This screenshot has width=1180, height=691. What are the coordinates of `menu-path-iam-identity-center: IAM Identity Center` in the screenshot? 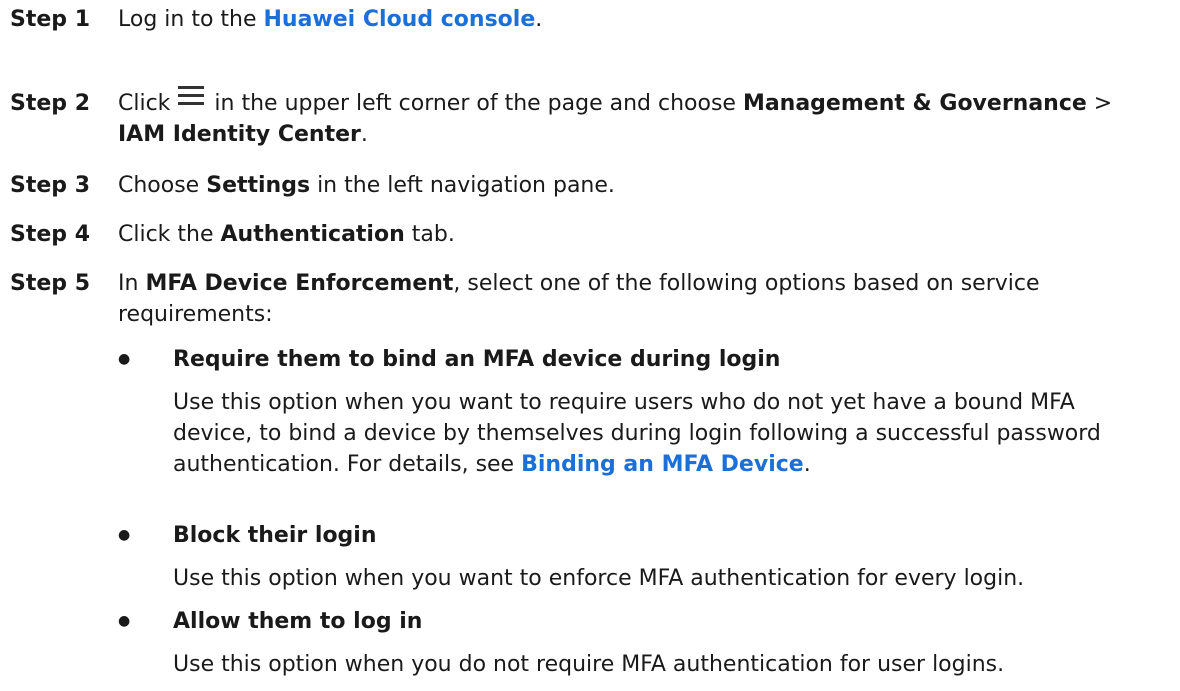 It's located at (239, 134).